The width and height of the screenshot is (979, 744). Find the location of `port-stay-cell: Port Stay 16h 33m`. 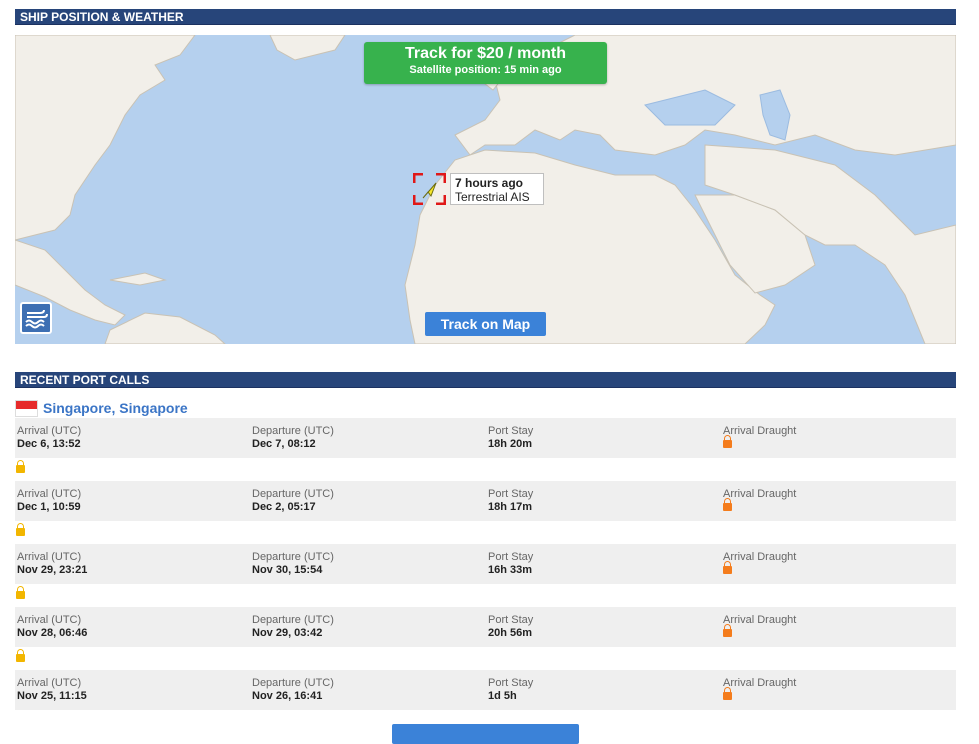

port-stay-cell: Port Stay 16h 33m is located at coordinates (510, 563).